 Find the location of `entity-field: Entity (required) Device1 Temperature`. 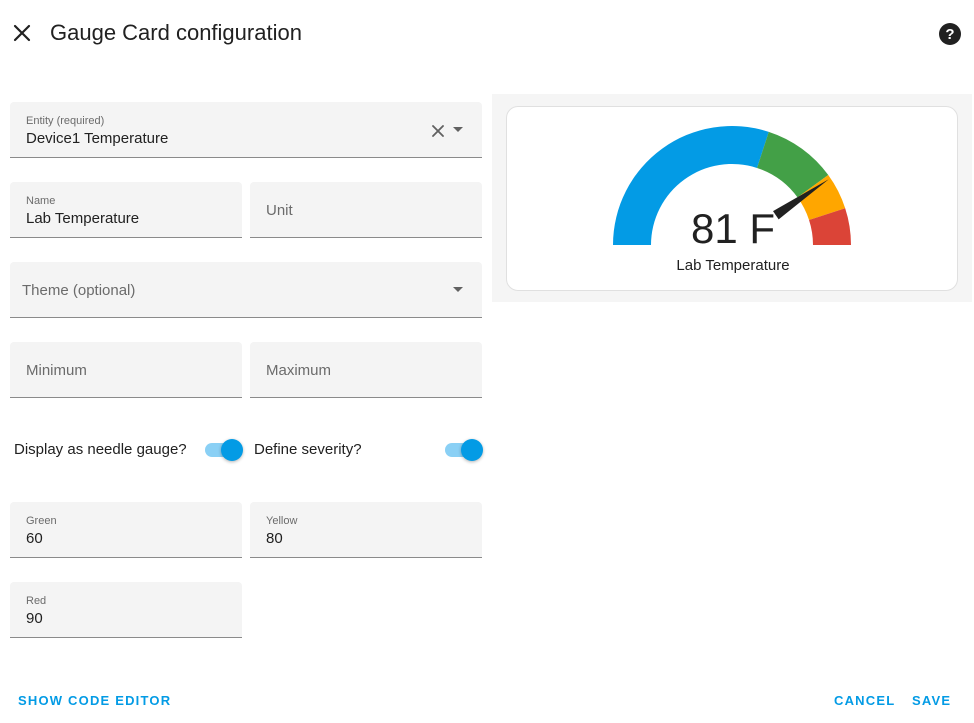

entity-field: Entity (required) Device1 Temperature is located at coordinates (246, 130).